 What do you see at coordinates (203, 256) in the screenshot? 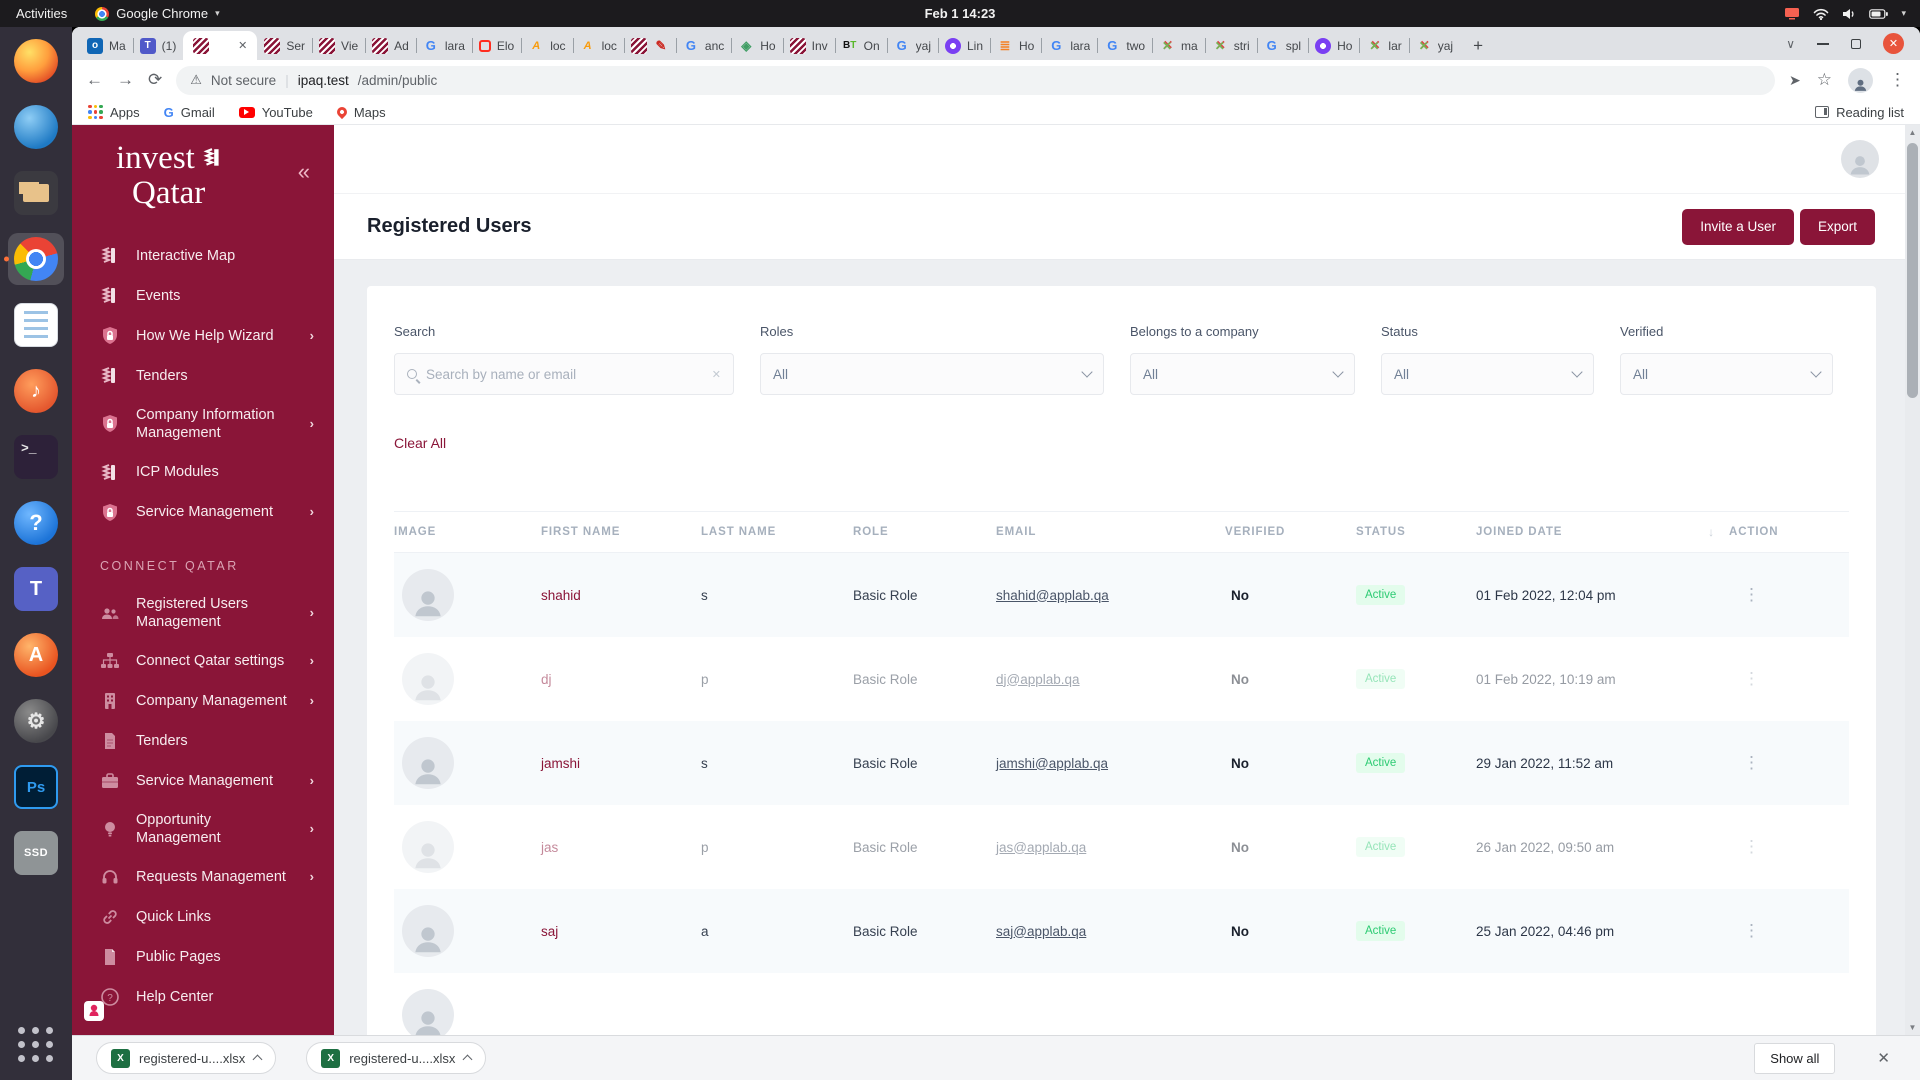
I see `sidebar-item-interactive-map: Interactive Map` at bounding box center [203, 256].